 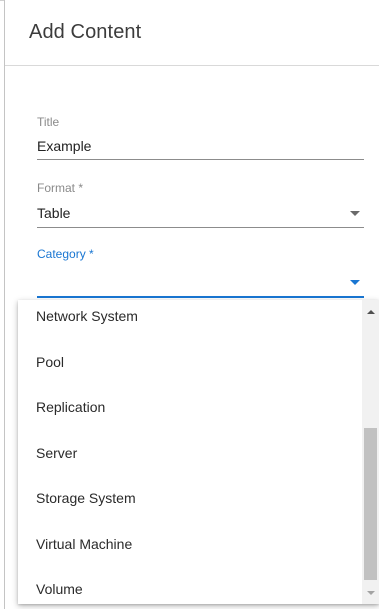 I want to click on scroll-up-arrow-icon, so click(x=371, y=312).